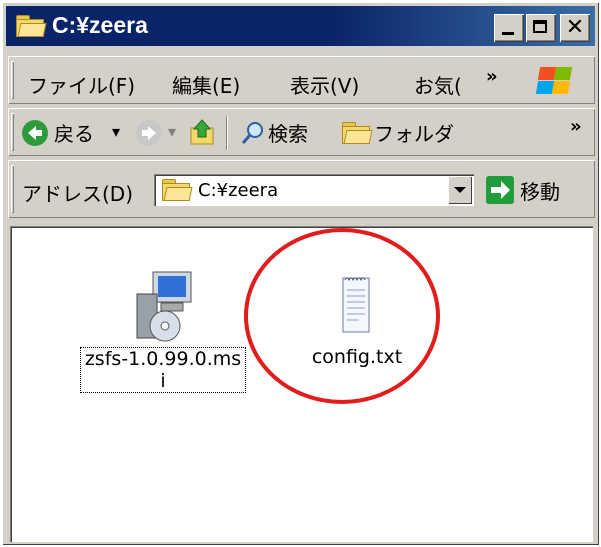  Describe the element at coordinates (492, 76) in the screenshot. I see `menu-overflow-chevron: »` at that location.